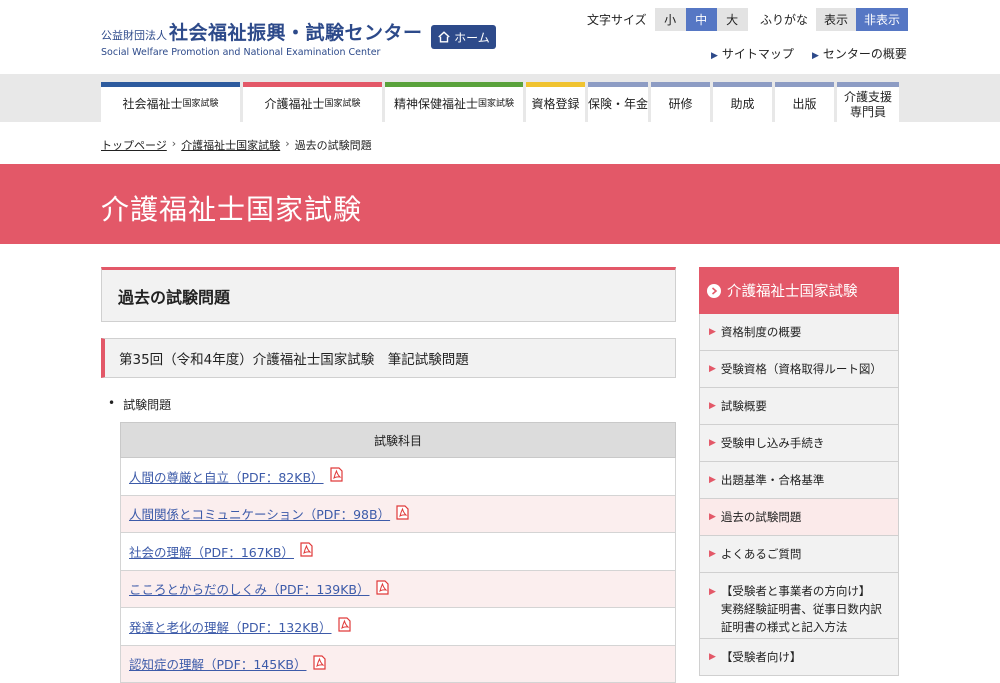  What do you see at coordinates (134, 145) in the screenshot?
I see `breadcrumb-home-link: トップページ` at bounding box center [134, 145].